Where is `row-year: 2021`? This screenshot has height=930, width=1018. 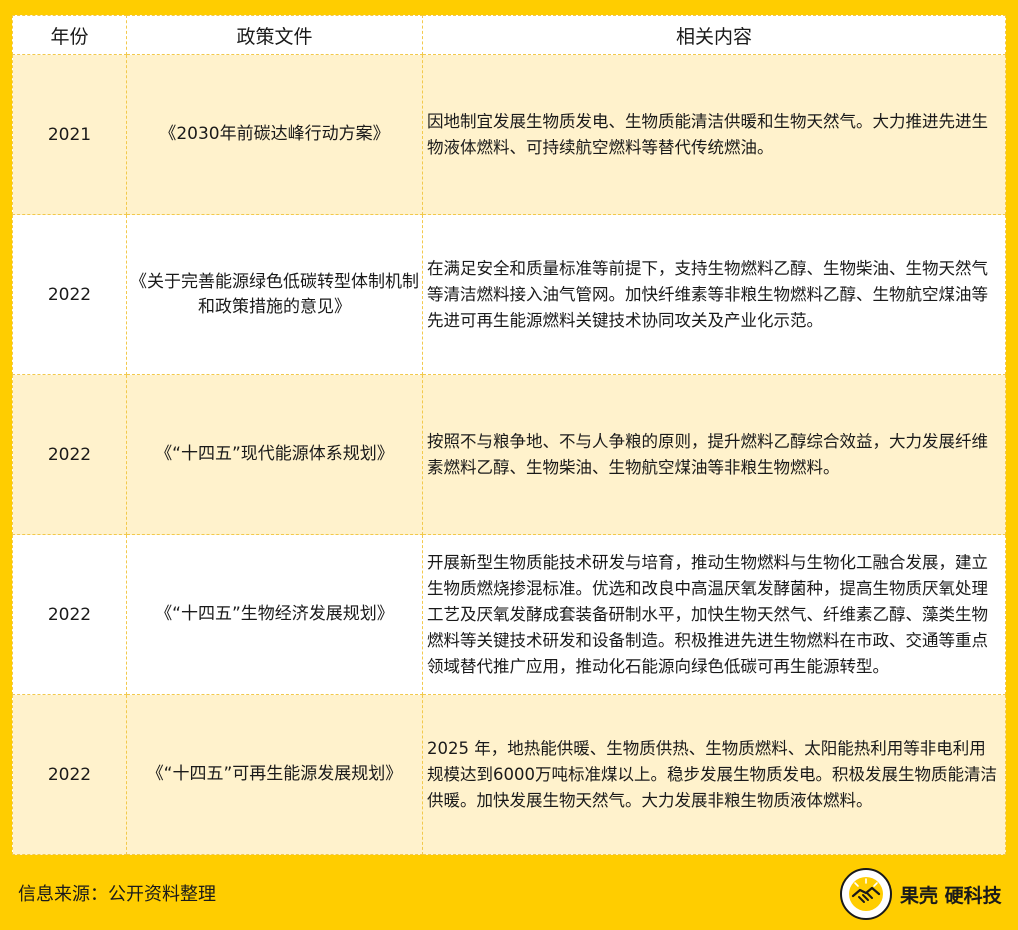
row-year: 2021 is located at coordinates (69, 134).